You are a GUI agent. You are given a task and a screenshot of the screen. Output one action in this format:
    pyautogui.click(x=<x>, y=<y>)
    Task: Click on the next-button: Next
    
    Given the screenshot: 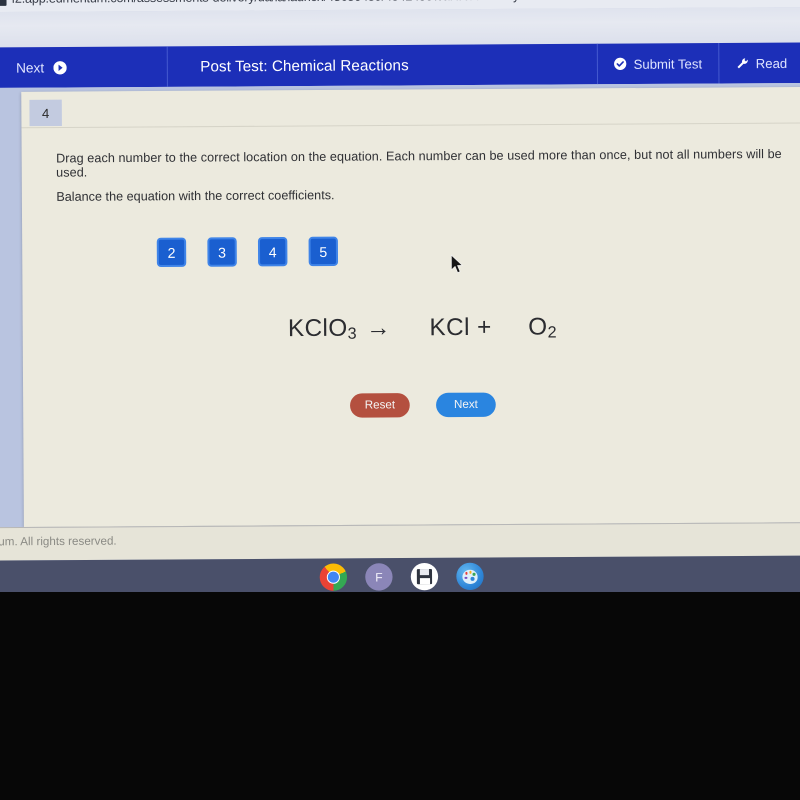 What is the action you would take?
    pyautogui.click(x=465, y=405)
    